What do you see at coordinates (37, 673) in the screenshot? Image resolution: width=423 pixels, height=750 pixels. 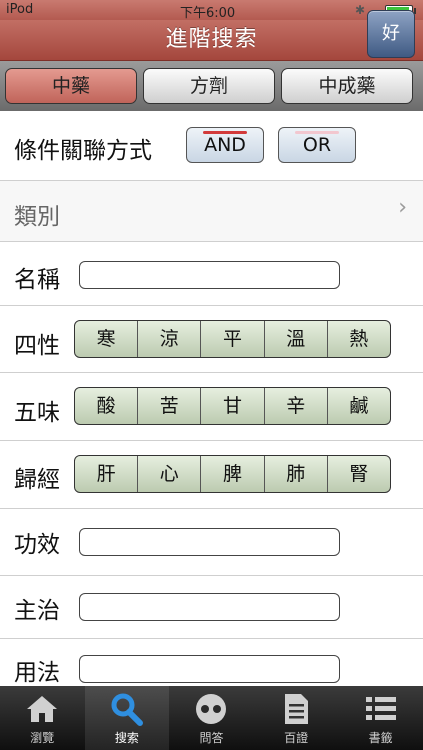 I see `usage-label: 用法` at bounding box center [37, 673].